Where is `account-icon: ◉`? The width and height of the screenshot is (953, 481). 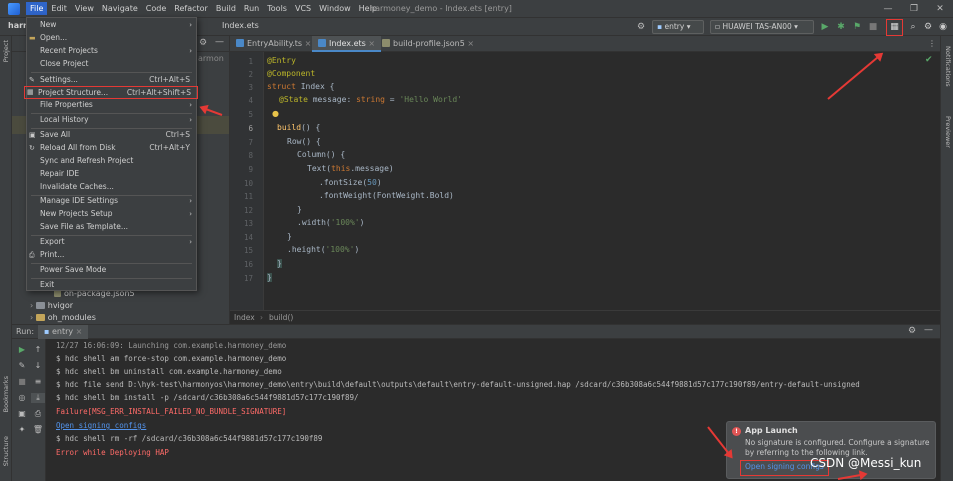 account-icon: ◉ is located at coordinates (943, 27).